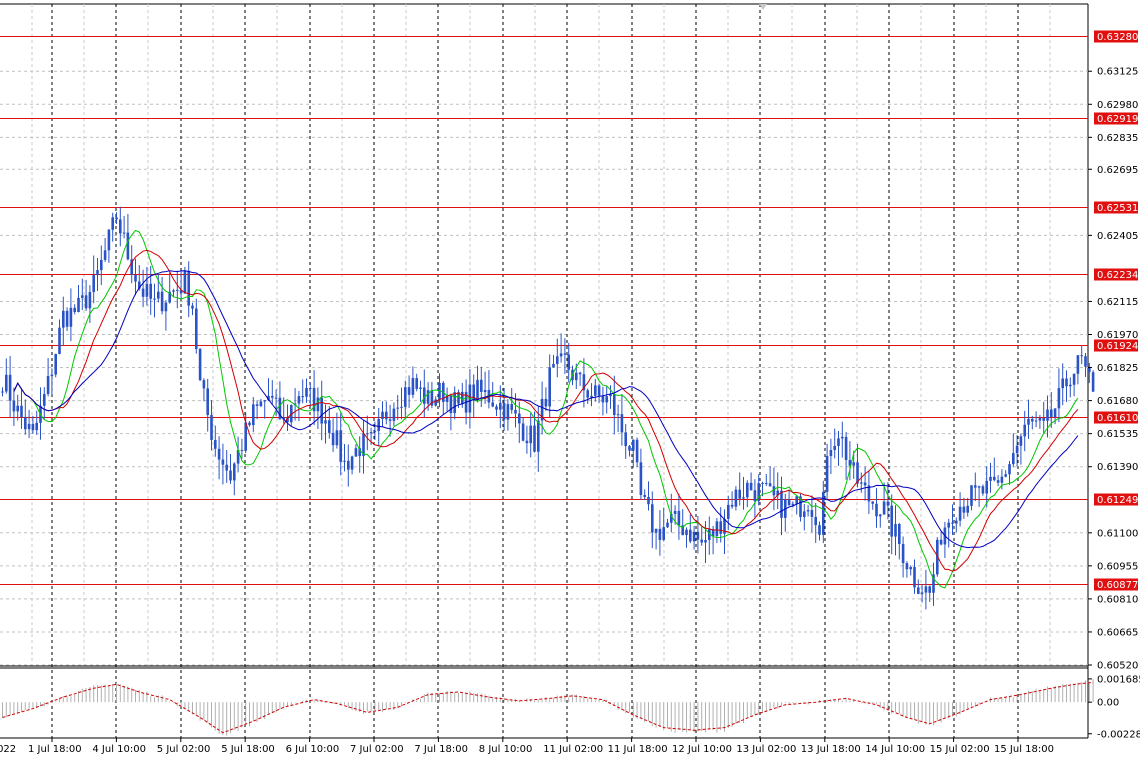 The width and height of the screenshot is (1140, 759). I want to click on x-tick-label: 13 Jul 18:00, so click(831, 749).